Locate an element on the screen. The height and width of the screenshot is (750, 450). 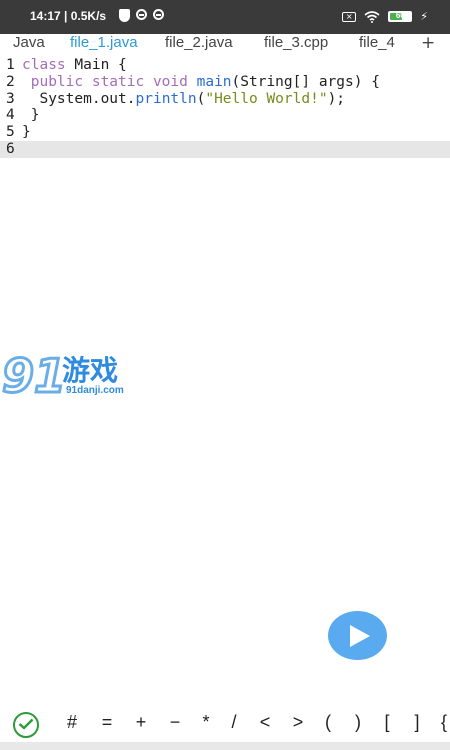
check-button is located at coordinates (26, 725).